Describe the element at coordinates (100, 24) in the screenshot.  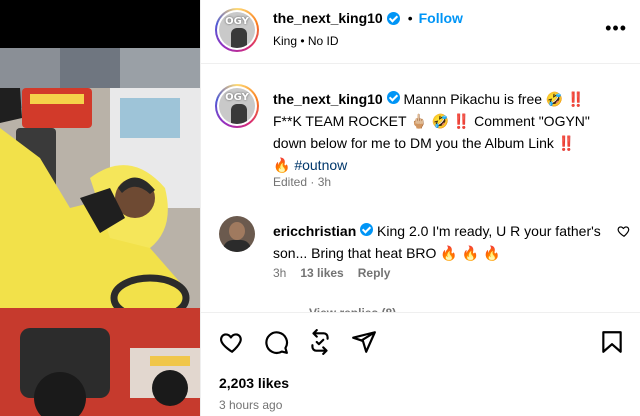
I see `media-letterbox` at that location.